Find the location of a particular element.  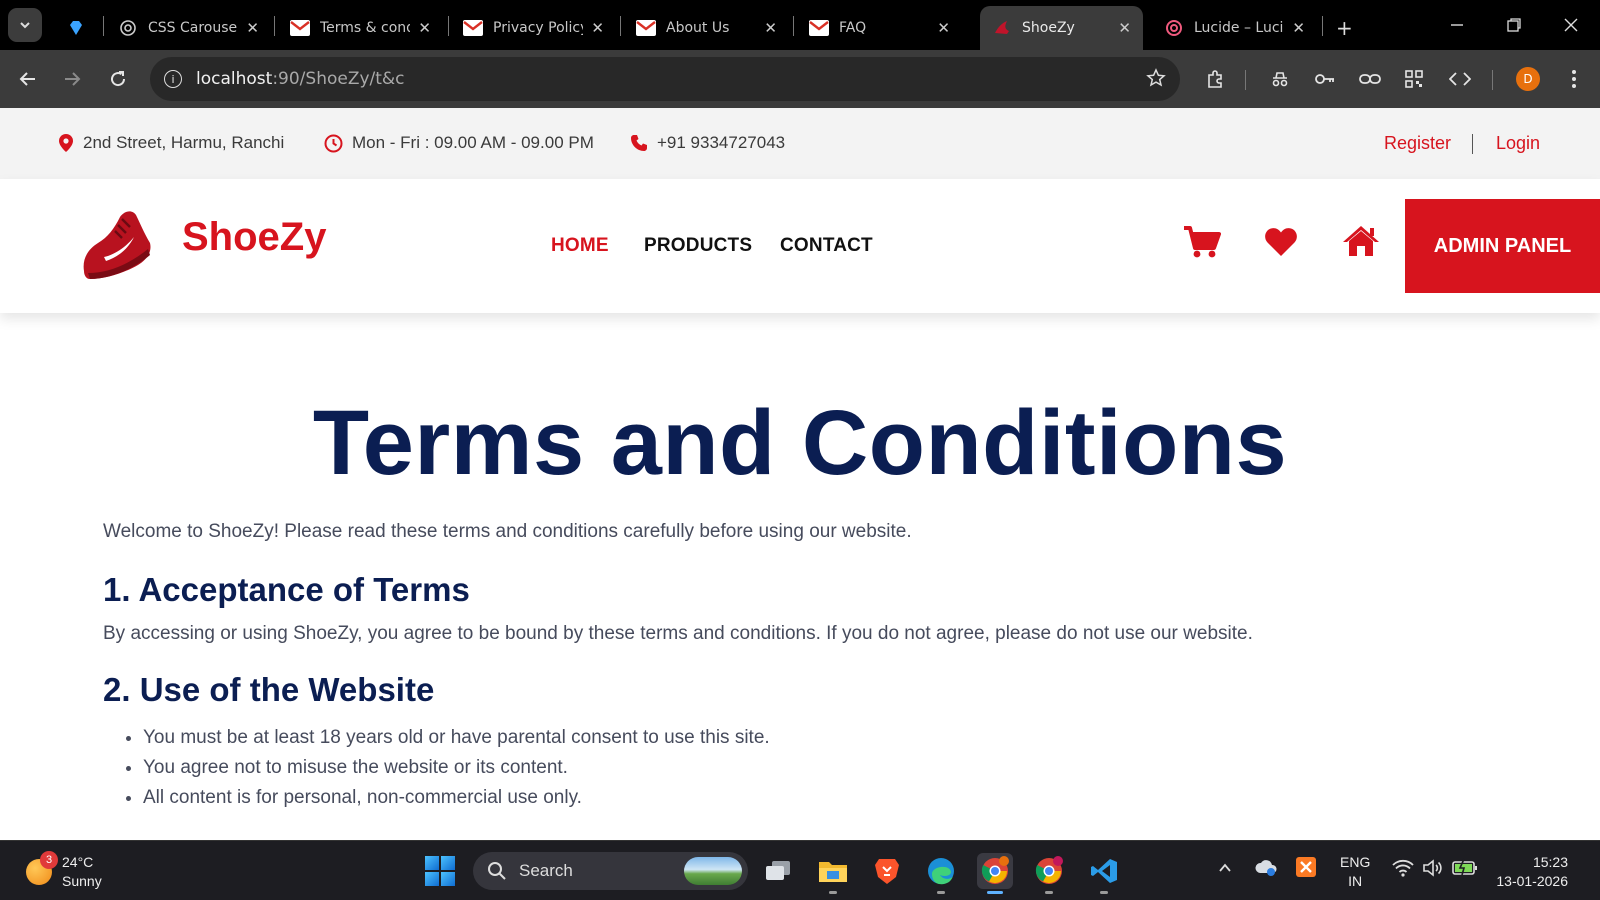

phone-icon is located at coordinates (639, 143).